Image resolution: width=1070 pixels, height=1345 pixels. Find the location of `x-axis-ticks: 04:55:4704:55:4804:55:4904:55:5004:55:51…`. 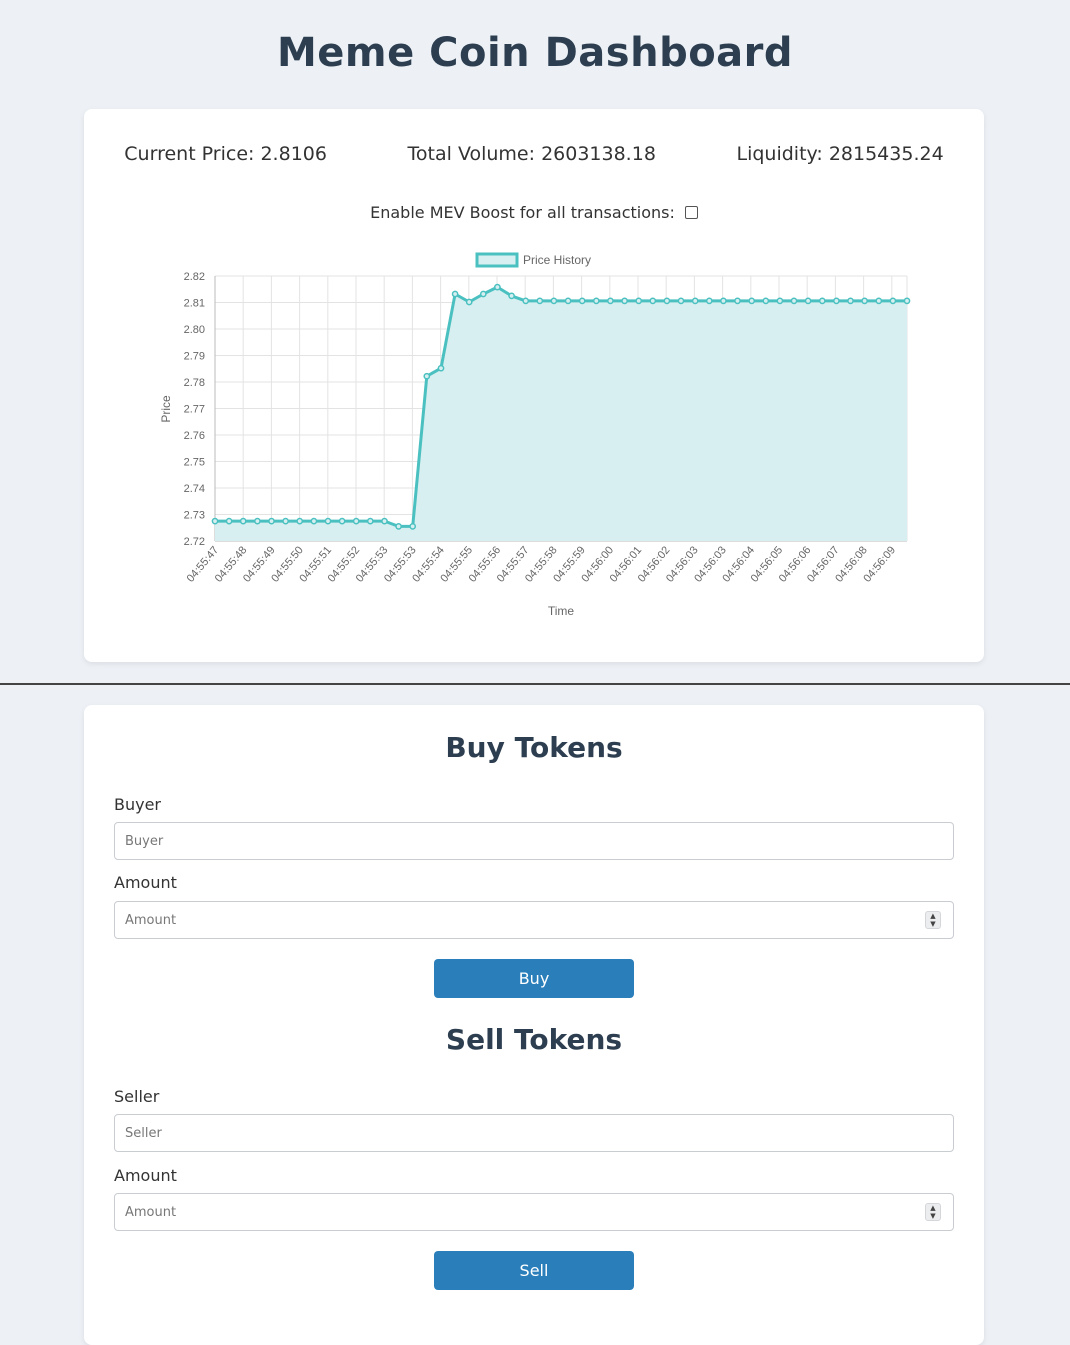

x-axis-ticks: 04:55:4704:55:4804:55:4904:55:5004:55:51… is located at coordinates (542, 564).